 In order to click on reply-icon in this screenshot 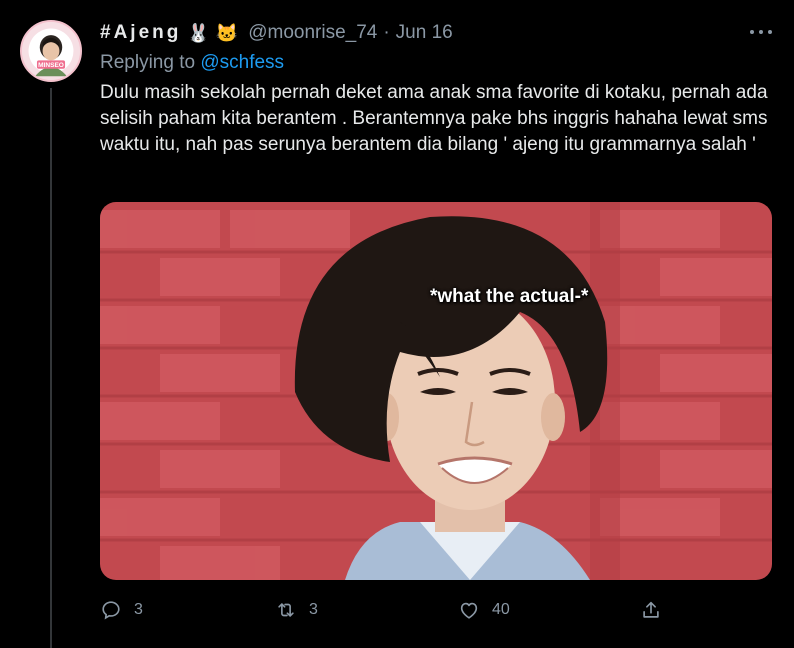, I will do `click(111, 610)`.